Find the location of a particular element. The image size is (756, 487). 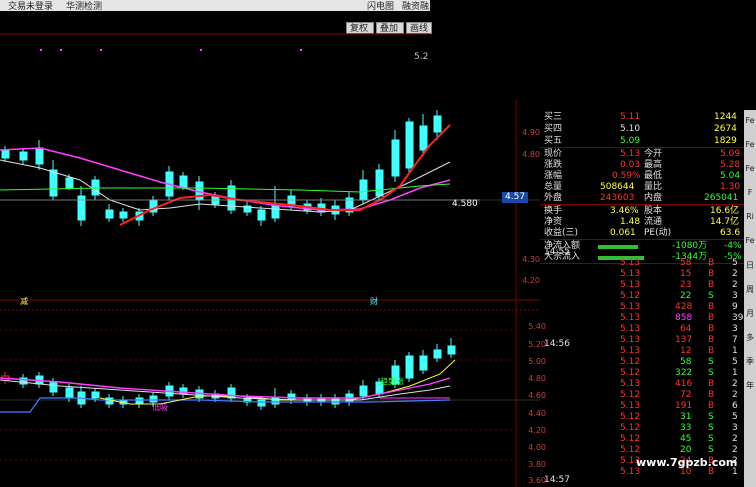

price-label-top: 5.2 is located at coordinates (421, 57).